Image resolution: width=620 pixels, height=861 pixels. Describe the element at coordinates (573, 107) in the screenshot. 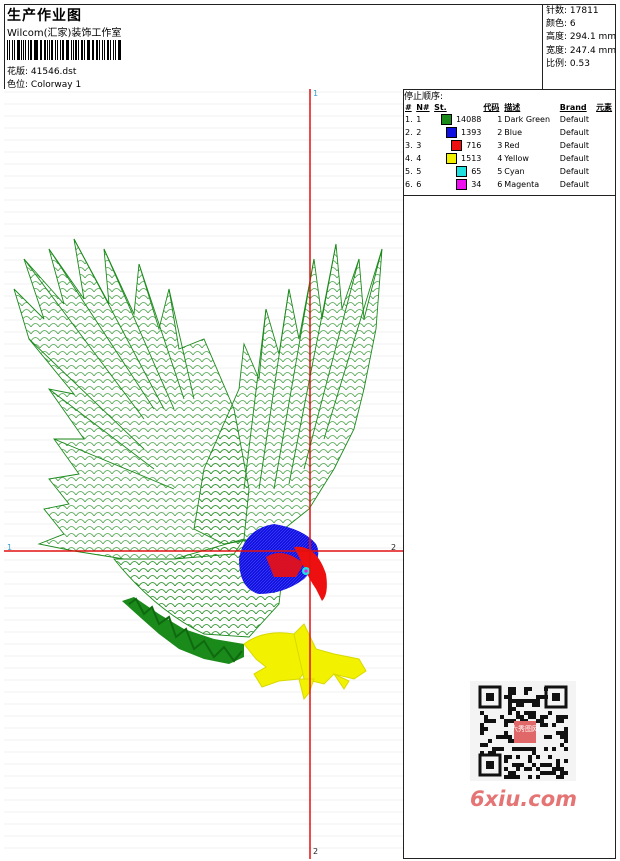

I see `col-header: Brand` at that location.